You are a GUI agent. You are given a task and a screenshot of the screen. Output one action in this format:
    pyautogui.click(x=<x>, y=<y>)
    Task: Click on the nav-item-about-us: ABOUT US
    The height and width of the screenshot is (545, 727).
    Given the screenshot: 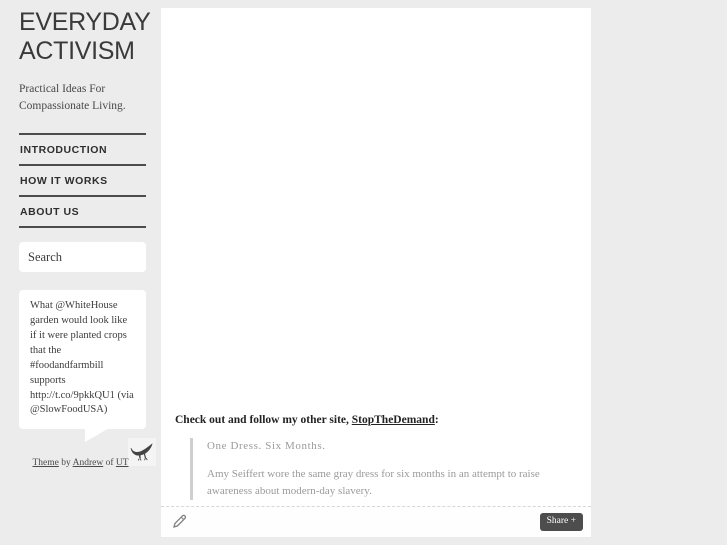 What is the action you would take?
    pyautogui.click(x=82, y=212)
    